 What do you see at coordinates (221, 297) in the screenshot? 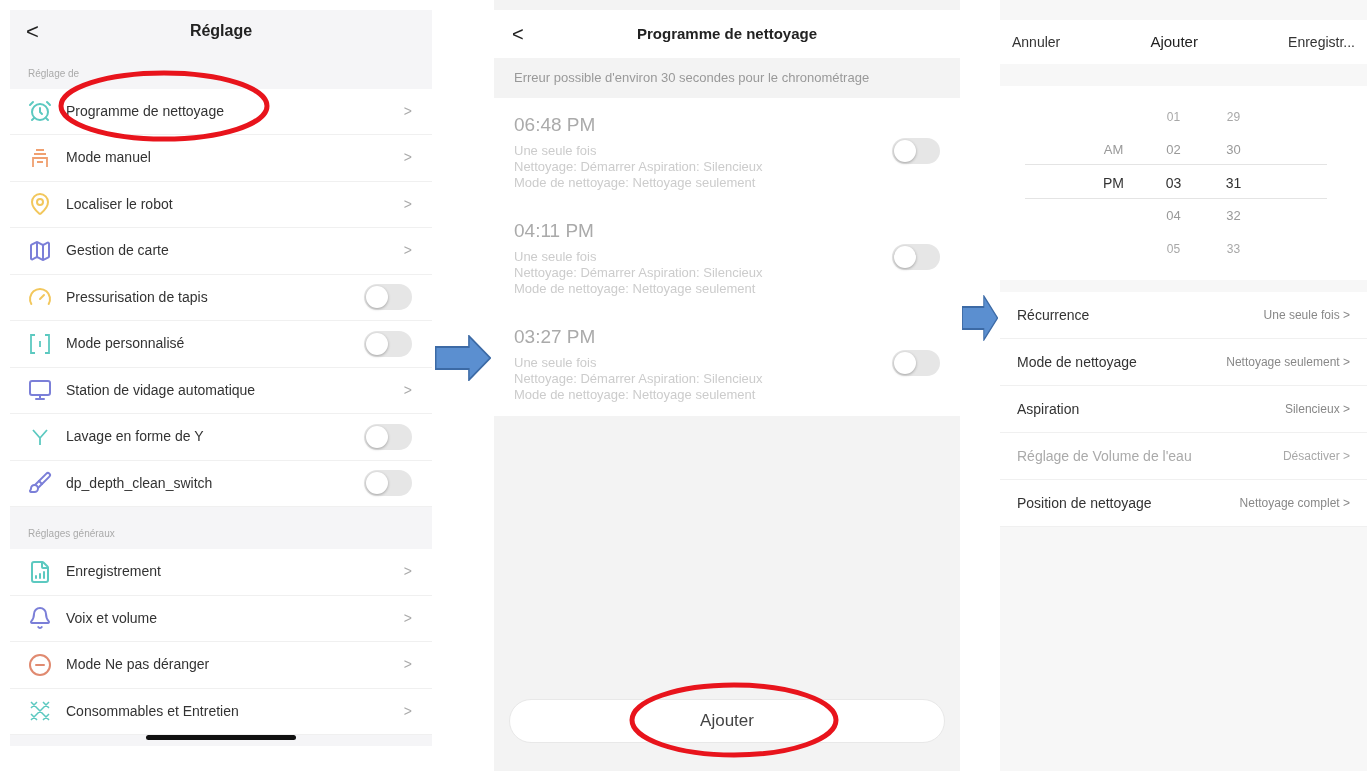
I see `settings-row: Pressurisation de tapis` at bounding box center [221, 297].